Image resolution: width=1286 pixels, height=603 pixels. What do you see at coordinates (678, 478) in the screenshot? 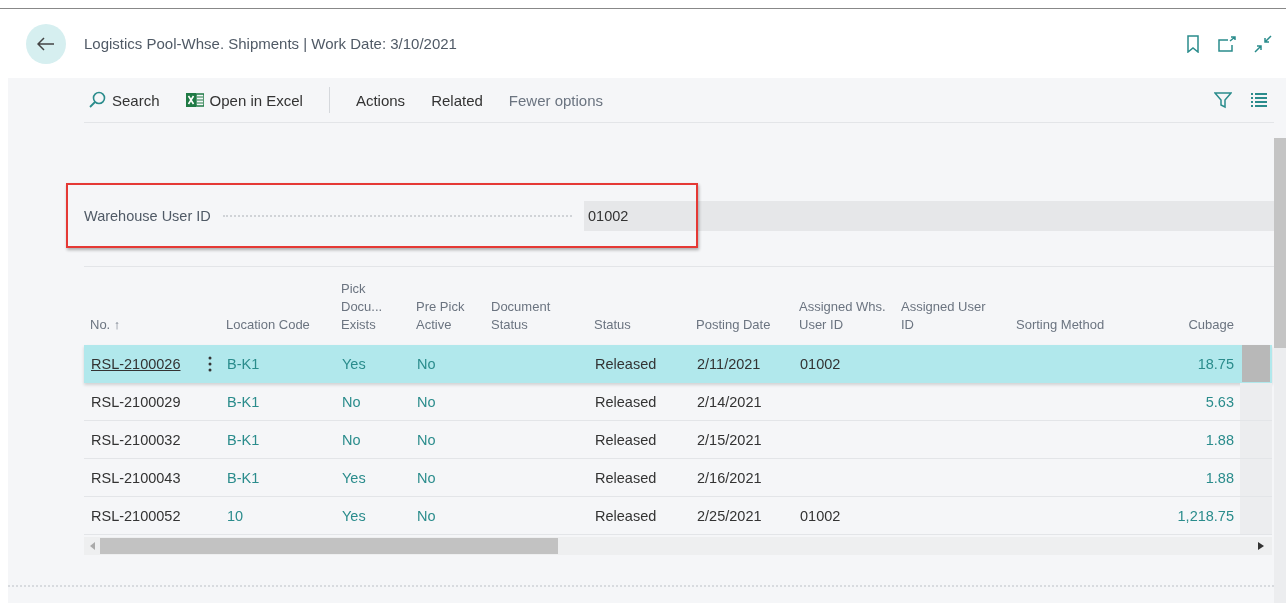
I see `table-row: RSL-2100043 B-K1 Yes No Released 2/16/2021 1.88` at bounding box center [678, 478].